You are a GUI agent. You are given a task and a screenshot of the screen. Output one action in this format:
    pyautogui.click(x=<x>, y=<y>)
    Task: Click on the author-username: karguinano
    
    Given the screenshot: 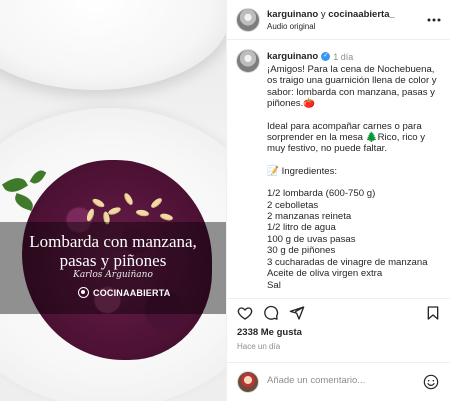 What is the action you would take?
    pyautogui.click(x=292, y=14)
    